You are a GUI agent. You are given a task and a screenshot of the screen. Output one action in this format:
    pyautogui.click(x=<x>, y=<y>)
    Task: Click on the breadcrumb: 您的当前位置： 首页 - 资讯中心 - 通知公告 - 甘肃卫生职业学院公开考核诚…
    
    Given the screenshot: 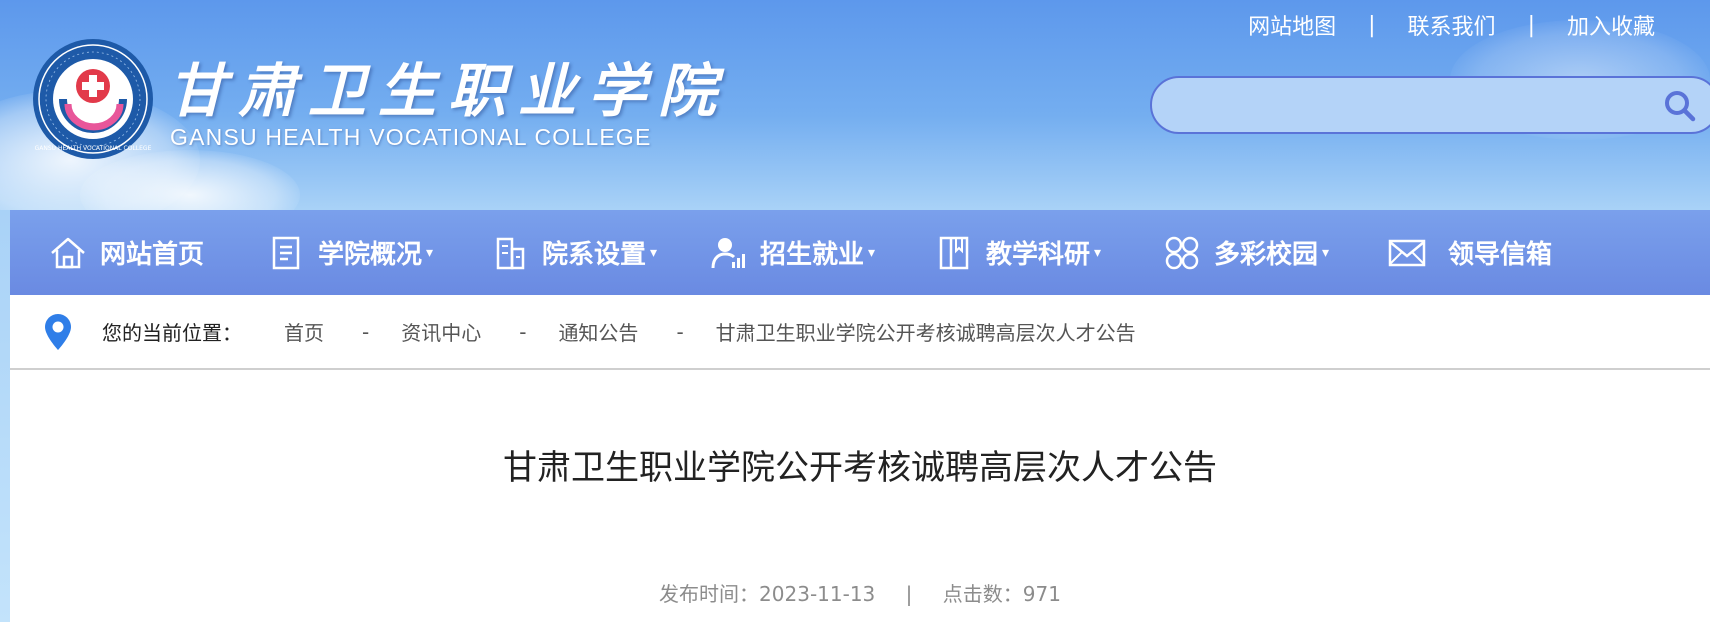 What is the action you would take?
    pyautogui.click(x=860, y=332)
    